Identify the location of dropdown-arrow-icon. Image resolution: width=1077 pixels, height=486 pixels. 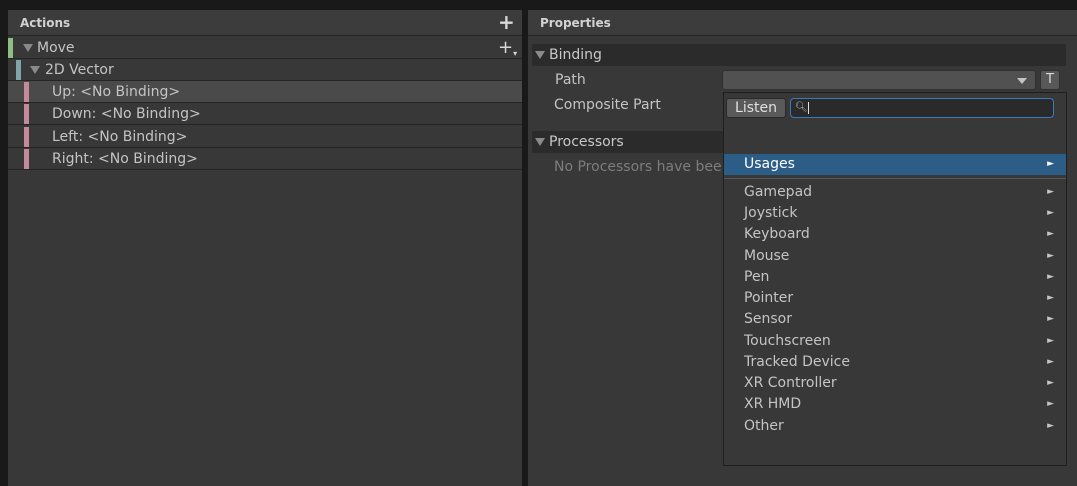
(1022, 81).